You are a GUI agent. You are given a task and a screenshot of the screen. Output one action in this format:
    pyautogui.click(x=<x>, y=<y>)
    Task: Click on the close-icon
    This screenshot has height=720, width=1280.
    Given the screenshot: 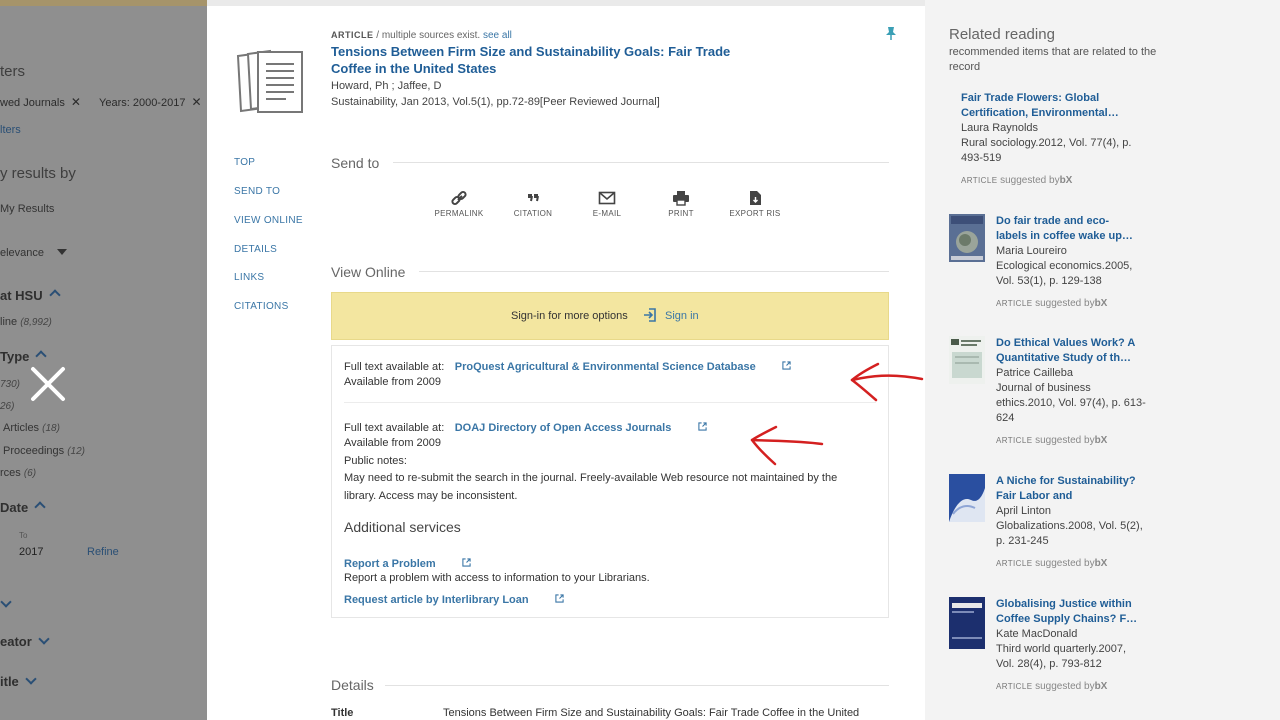 What is the action you would take?
    pyautogui.click(x=48, y=384)
    